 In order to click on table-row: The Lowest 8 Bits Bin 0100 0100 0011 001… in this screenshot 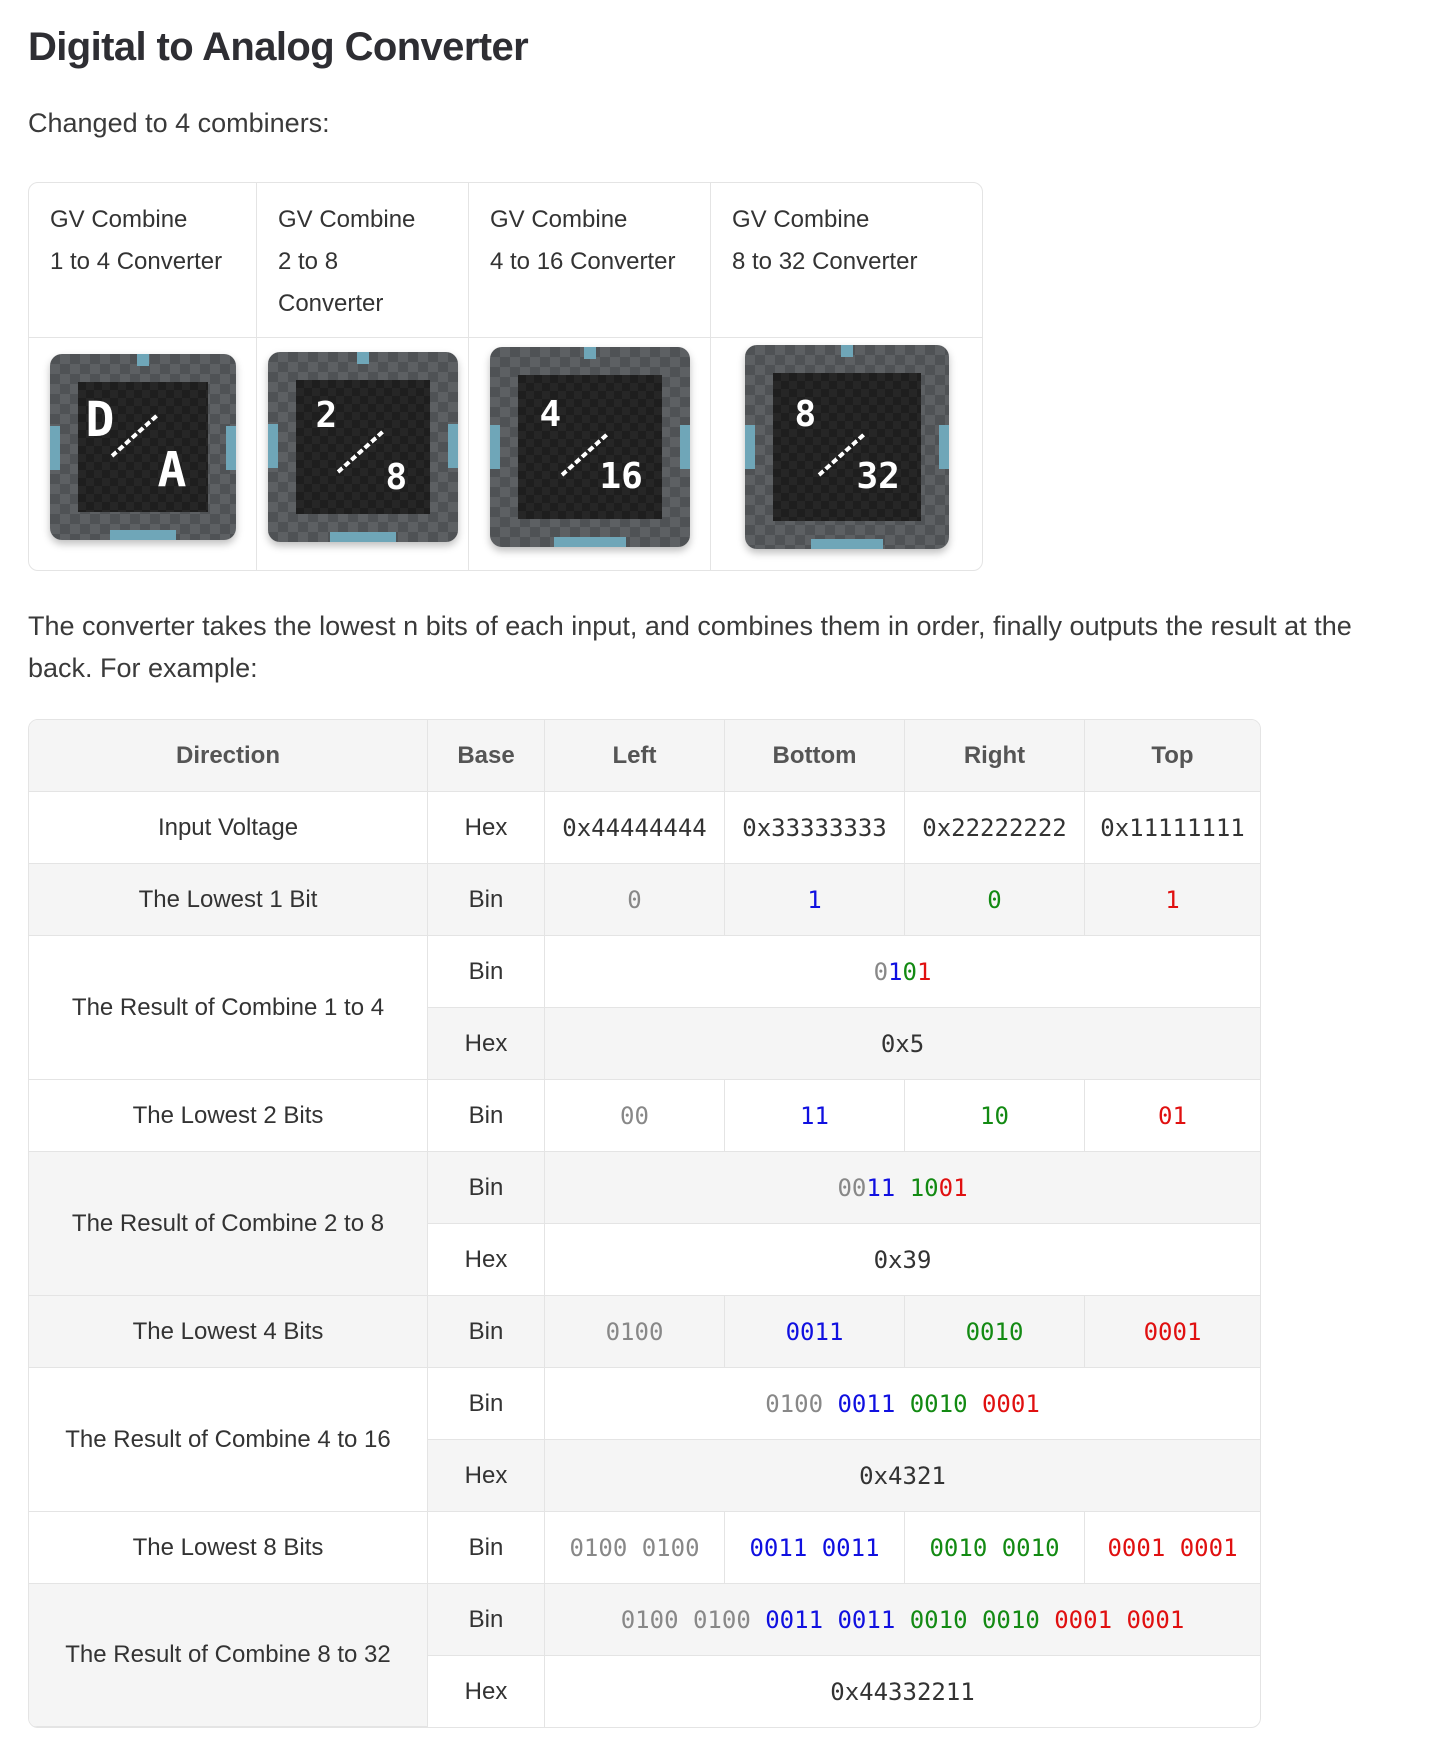, I will do `click(644, 1548)`.